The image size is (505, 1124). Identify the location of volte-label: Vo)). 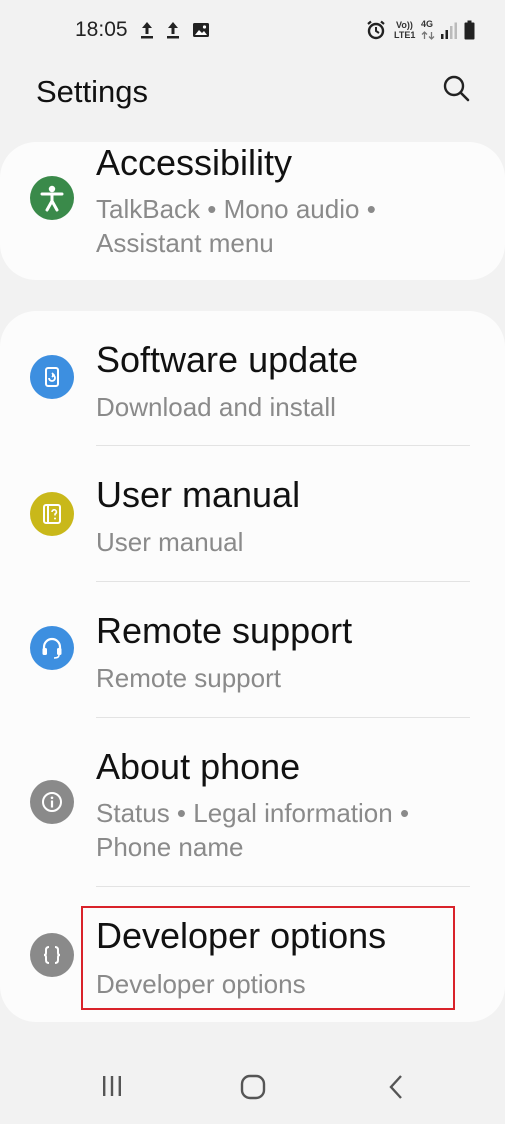
(404, 25).